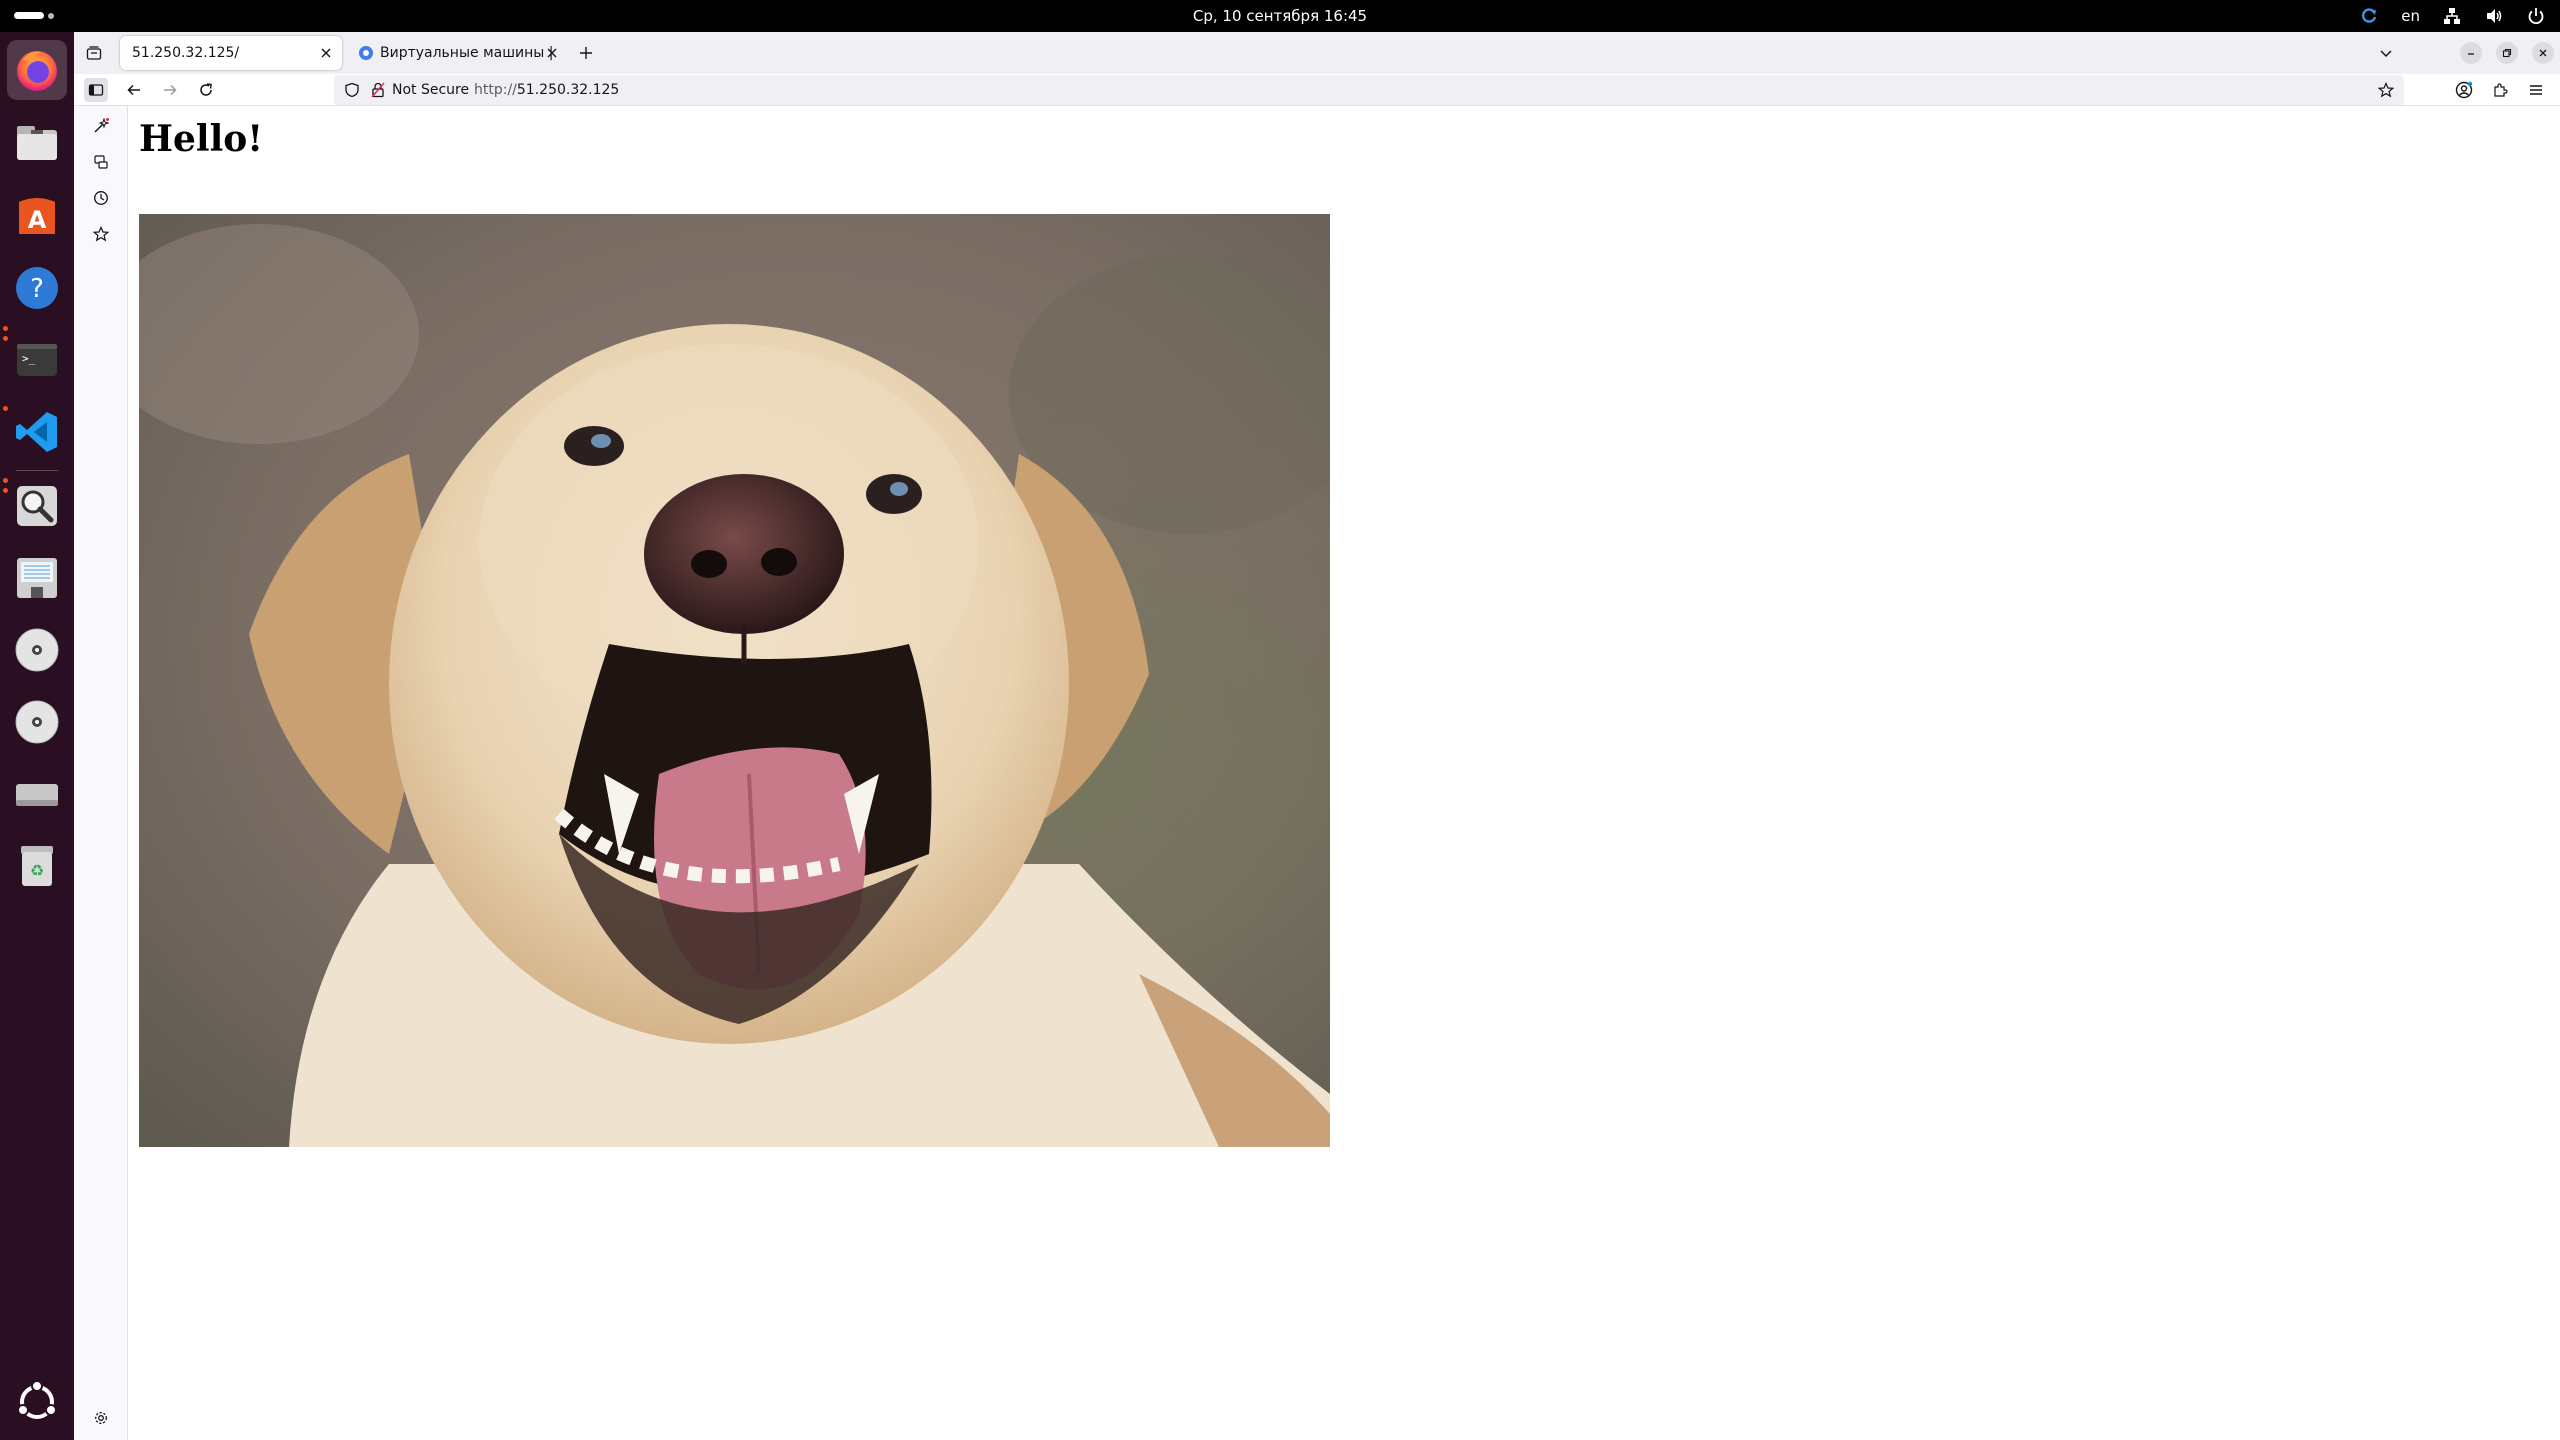 The image size is (2560, 1440). I want to click on synced-tabs-button, so click(101, 162).